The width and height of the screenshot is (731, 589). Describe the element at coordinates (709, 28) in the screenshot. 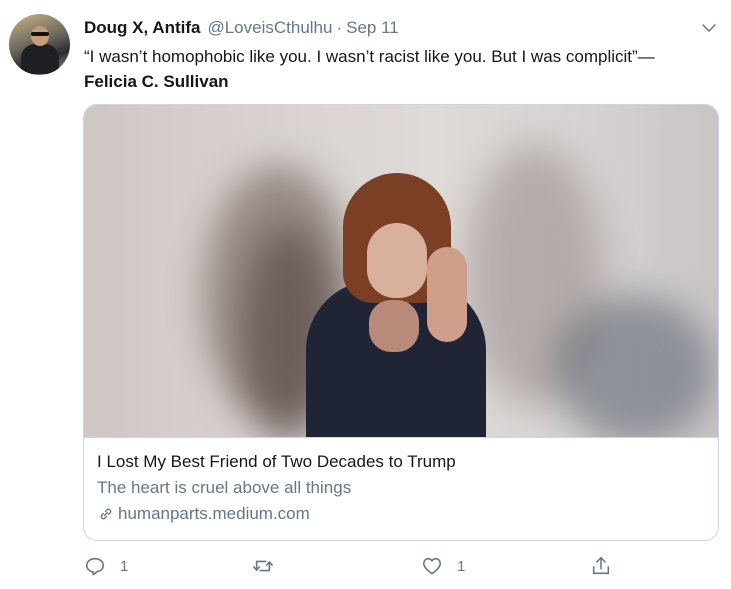

I see `chevron-down-icon` at that location.